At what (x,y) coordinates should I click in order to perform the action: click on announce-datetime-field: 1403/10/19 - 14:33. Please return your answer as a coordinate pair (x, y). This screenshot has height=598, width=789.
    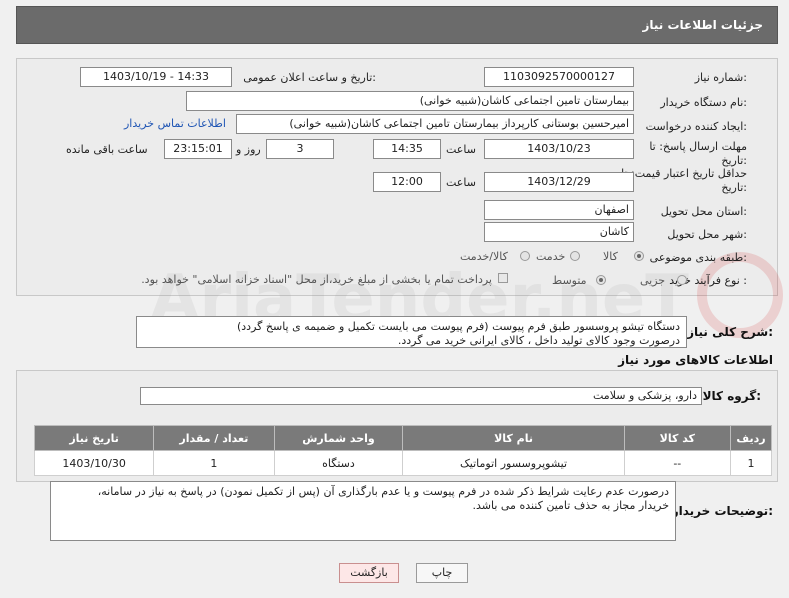
    Looking at the image, I should click on (156, 77).